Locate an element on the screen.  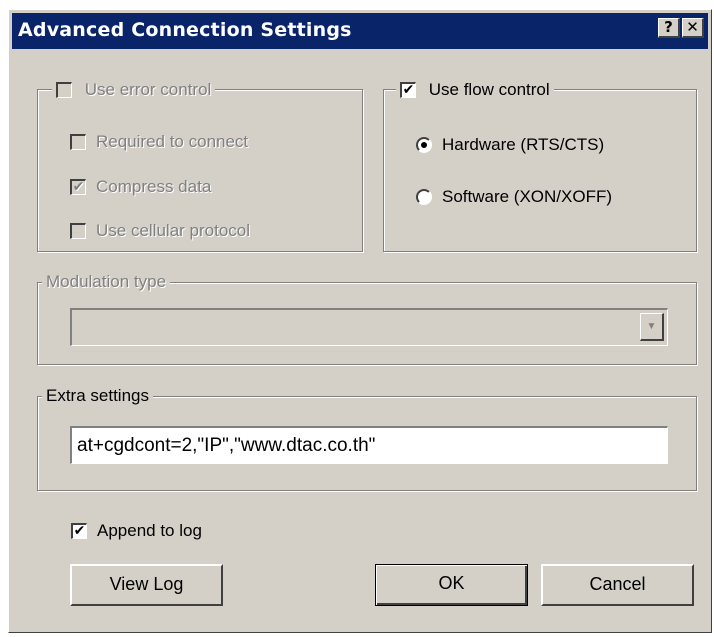
title-bar: Advanced Connection Settings ? ✕ is located at coordinates (360, 31).